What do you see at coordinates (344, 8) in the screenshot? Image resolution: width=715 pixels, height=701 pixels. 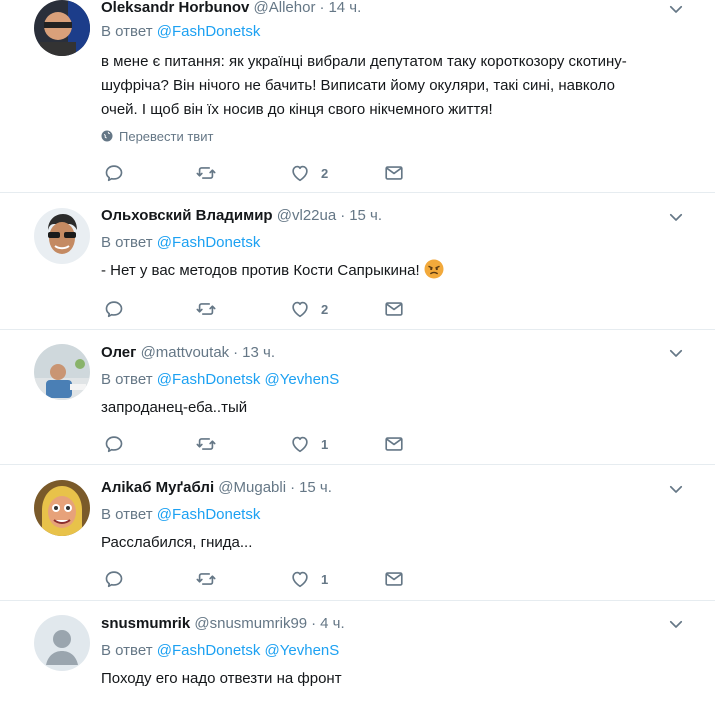 I see `timestamp: 14 ч.` at bounding box center [344, 8].